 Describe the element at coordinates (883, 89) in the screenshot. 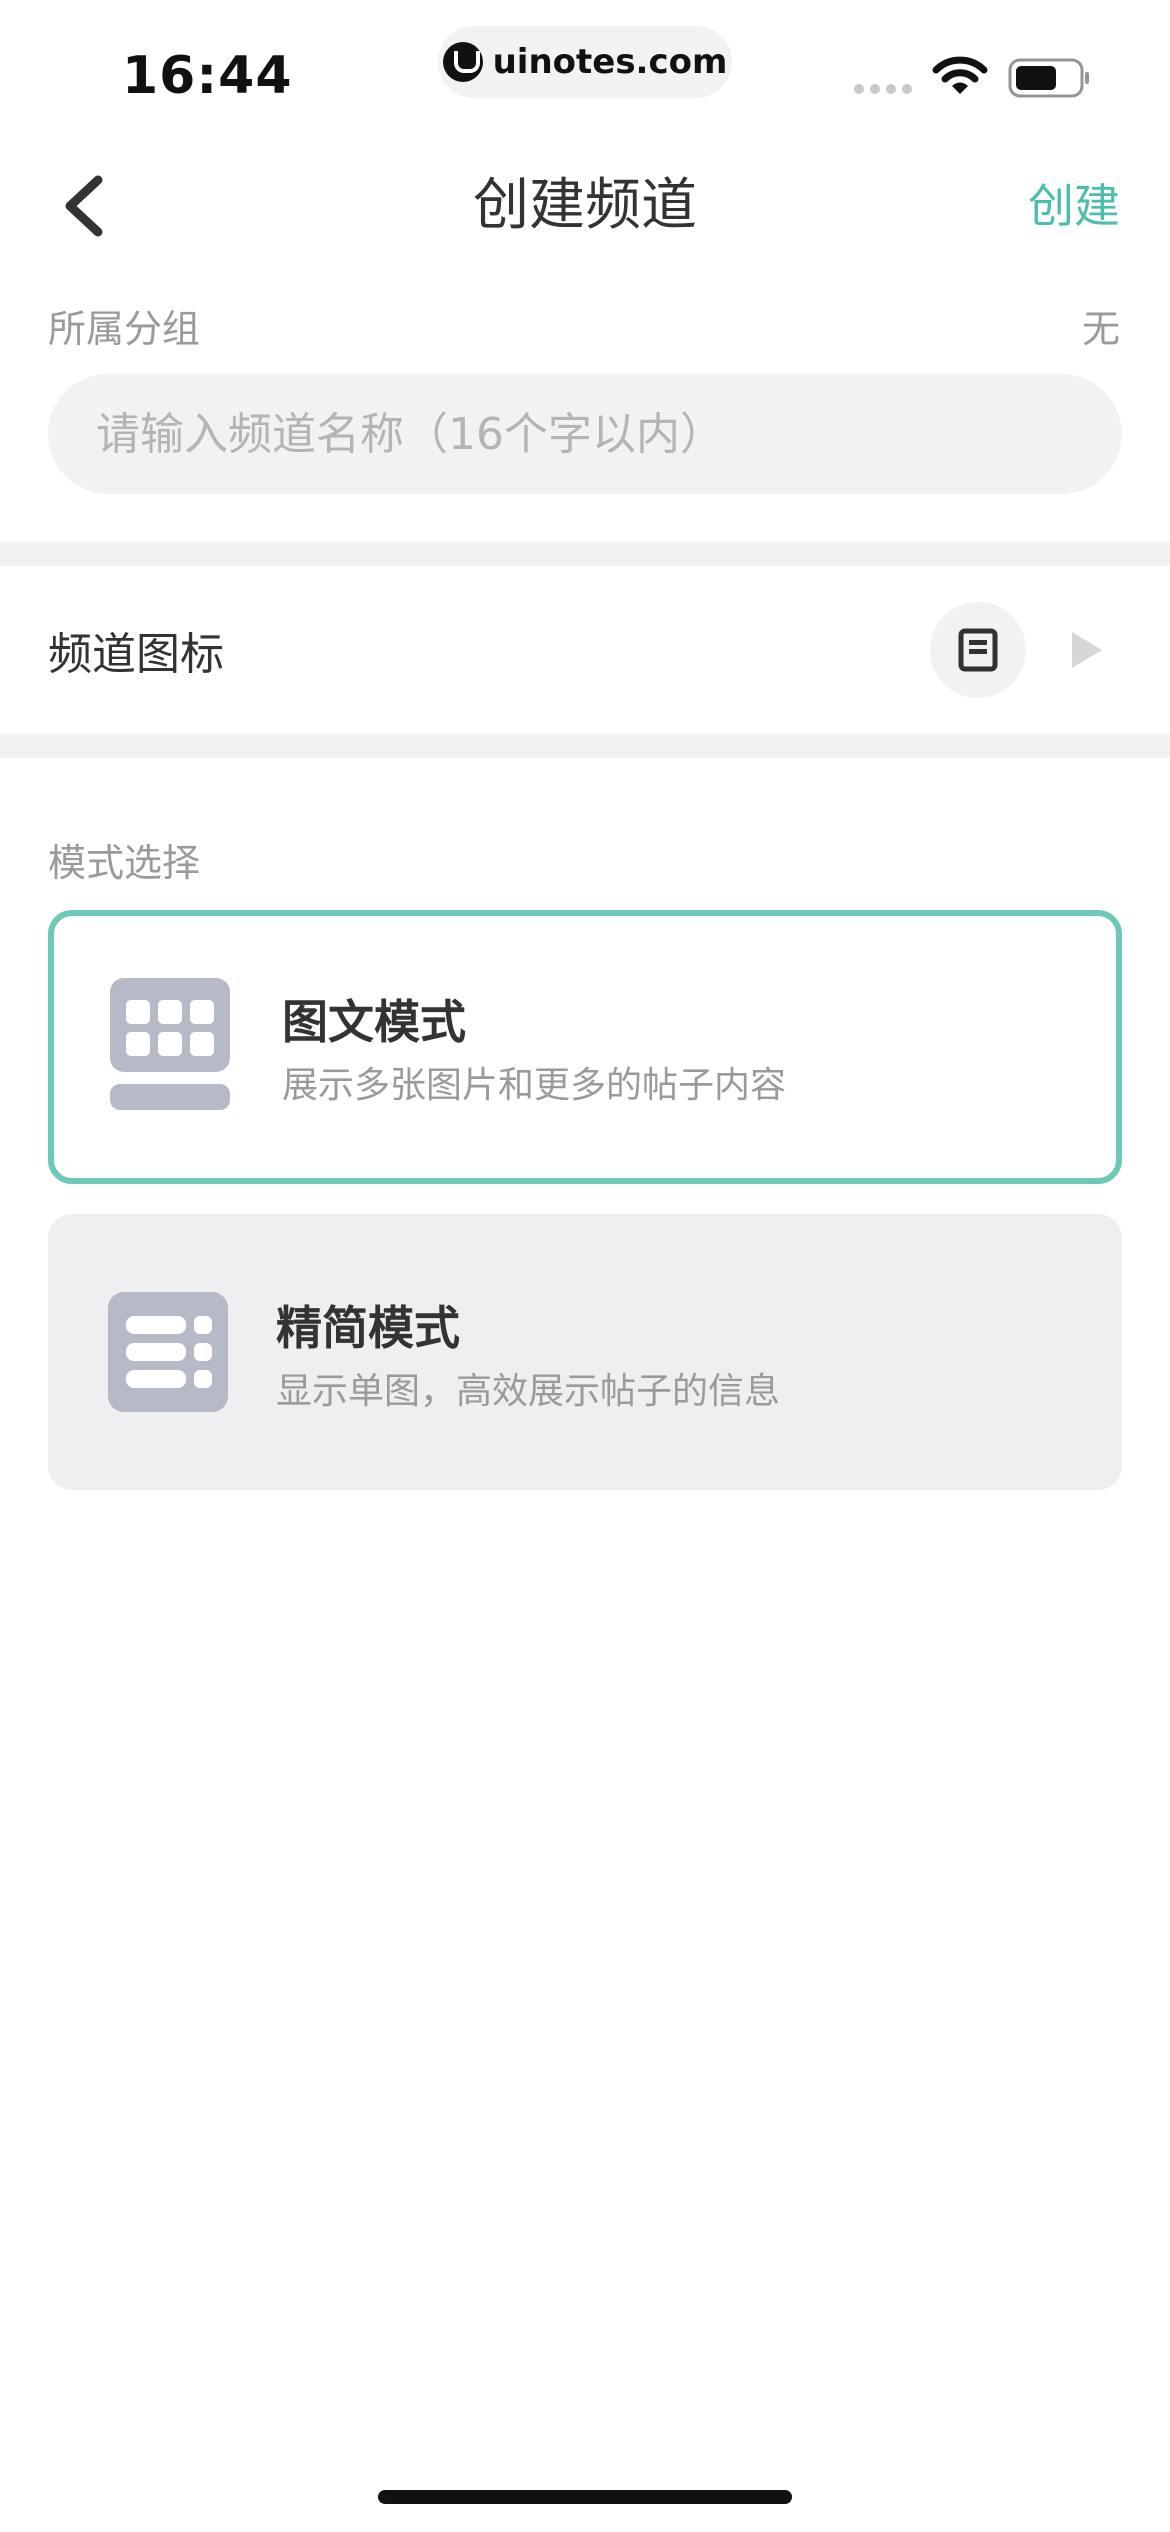

I see `signal-icon` at that location.